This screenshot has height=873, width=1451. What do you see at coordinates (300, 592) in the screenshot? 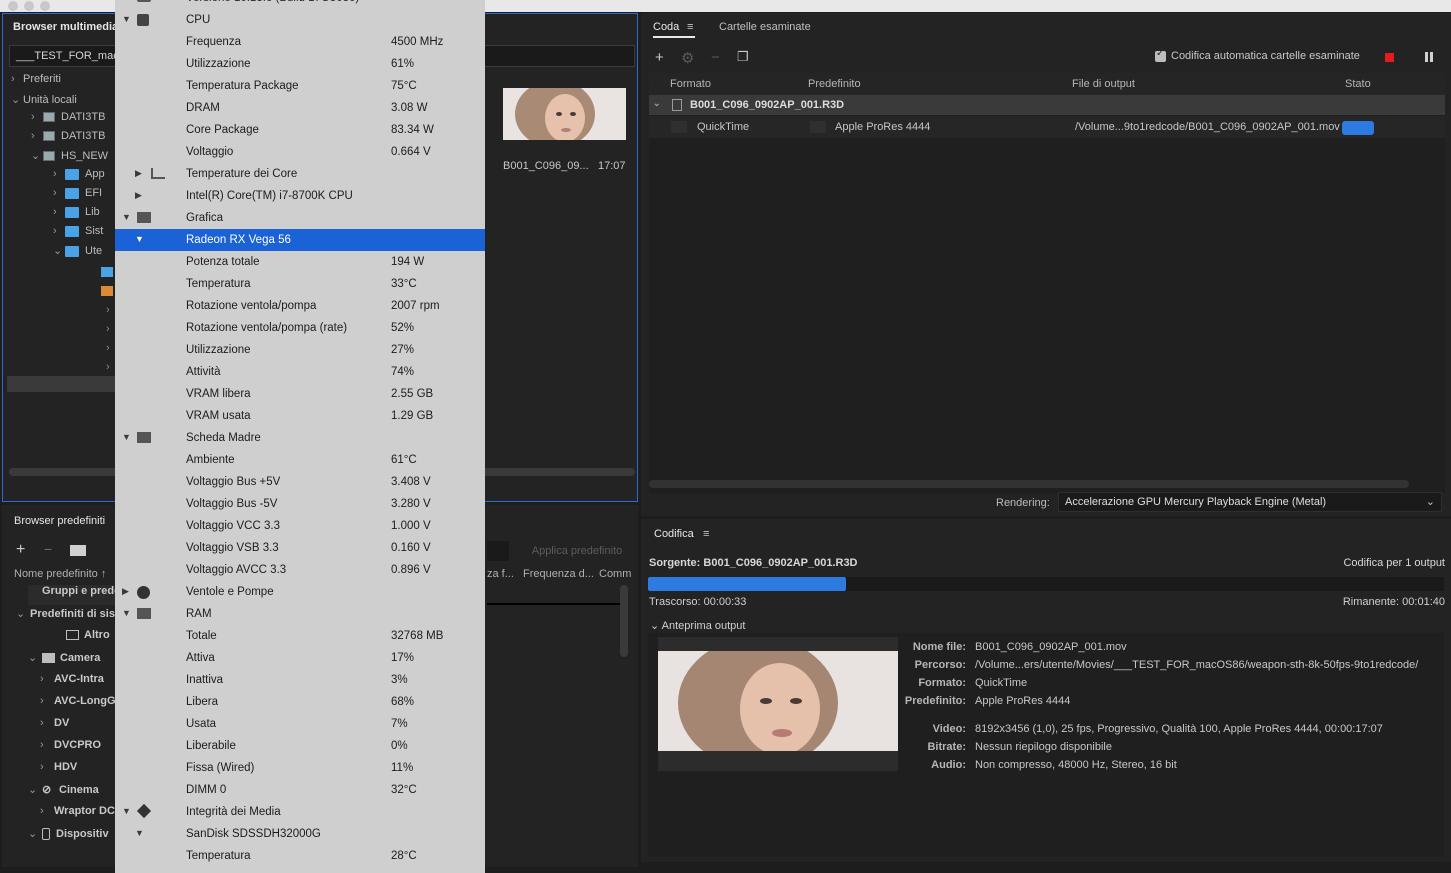
I see `sensor-row: ▶ Ventole e Pompe` at bounding box center [300, 592].